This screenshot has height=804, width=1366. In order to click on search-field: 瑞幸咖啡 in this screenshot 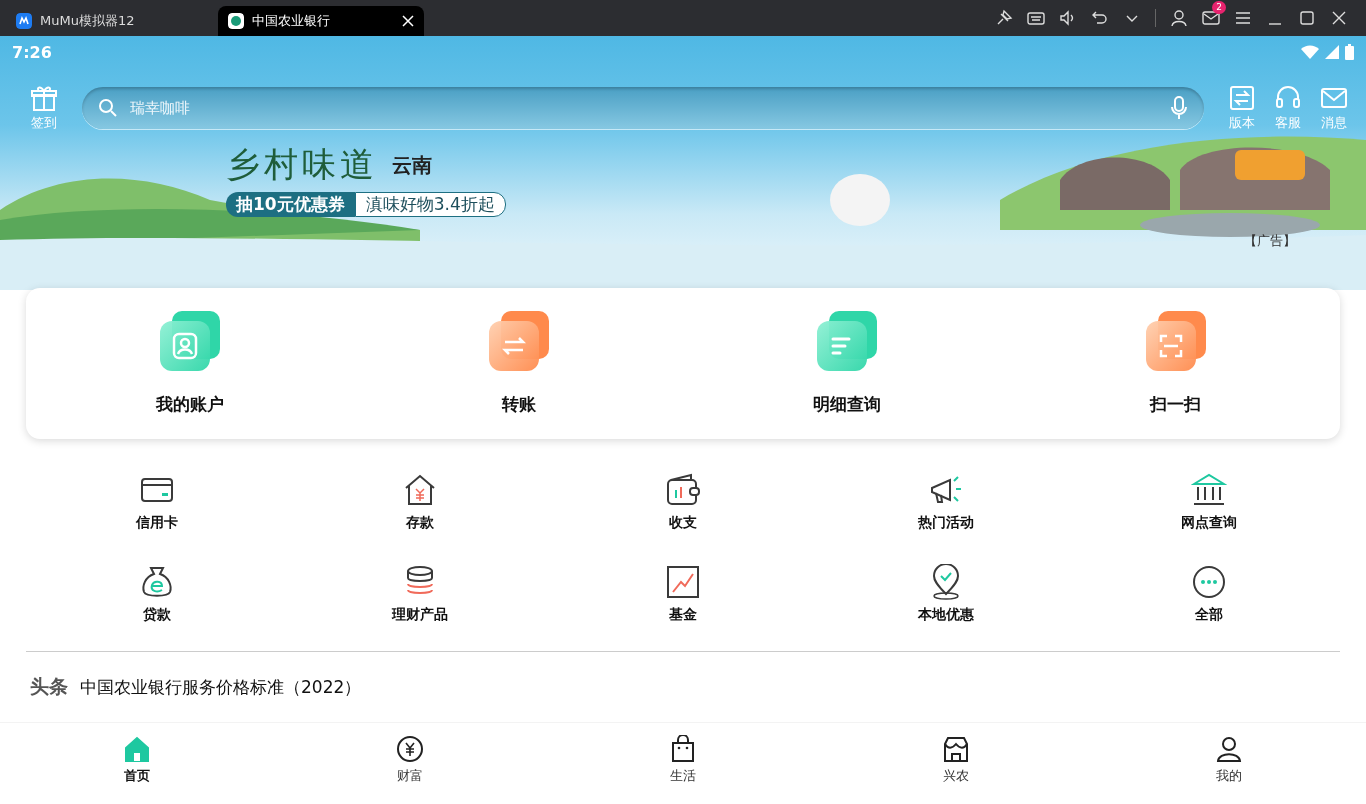, I will do `click(643, 108)`.